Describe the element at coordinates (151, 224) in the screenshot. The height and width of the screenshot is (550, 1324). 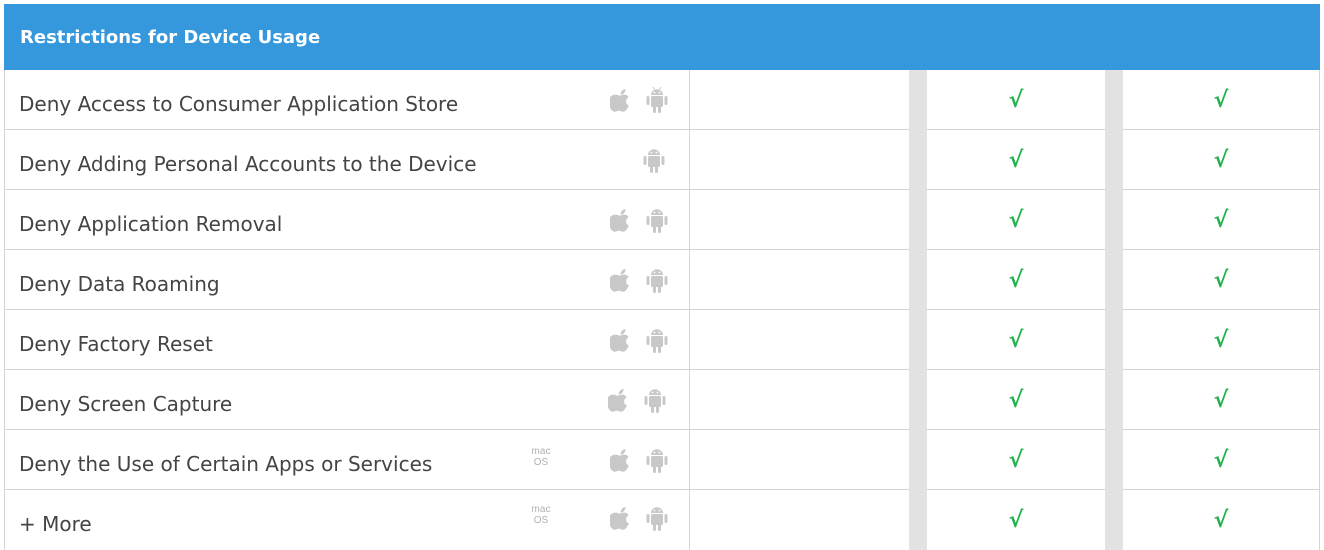
I see `feature-label: Deny Application Removal` at that location.